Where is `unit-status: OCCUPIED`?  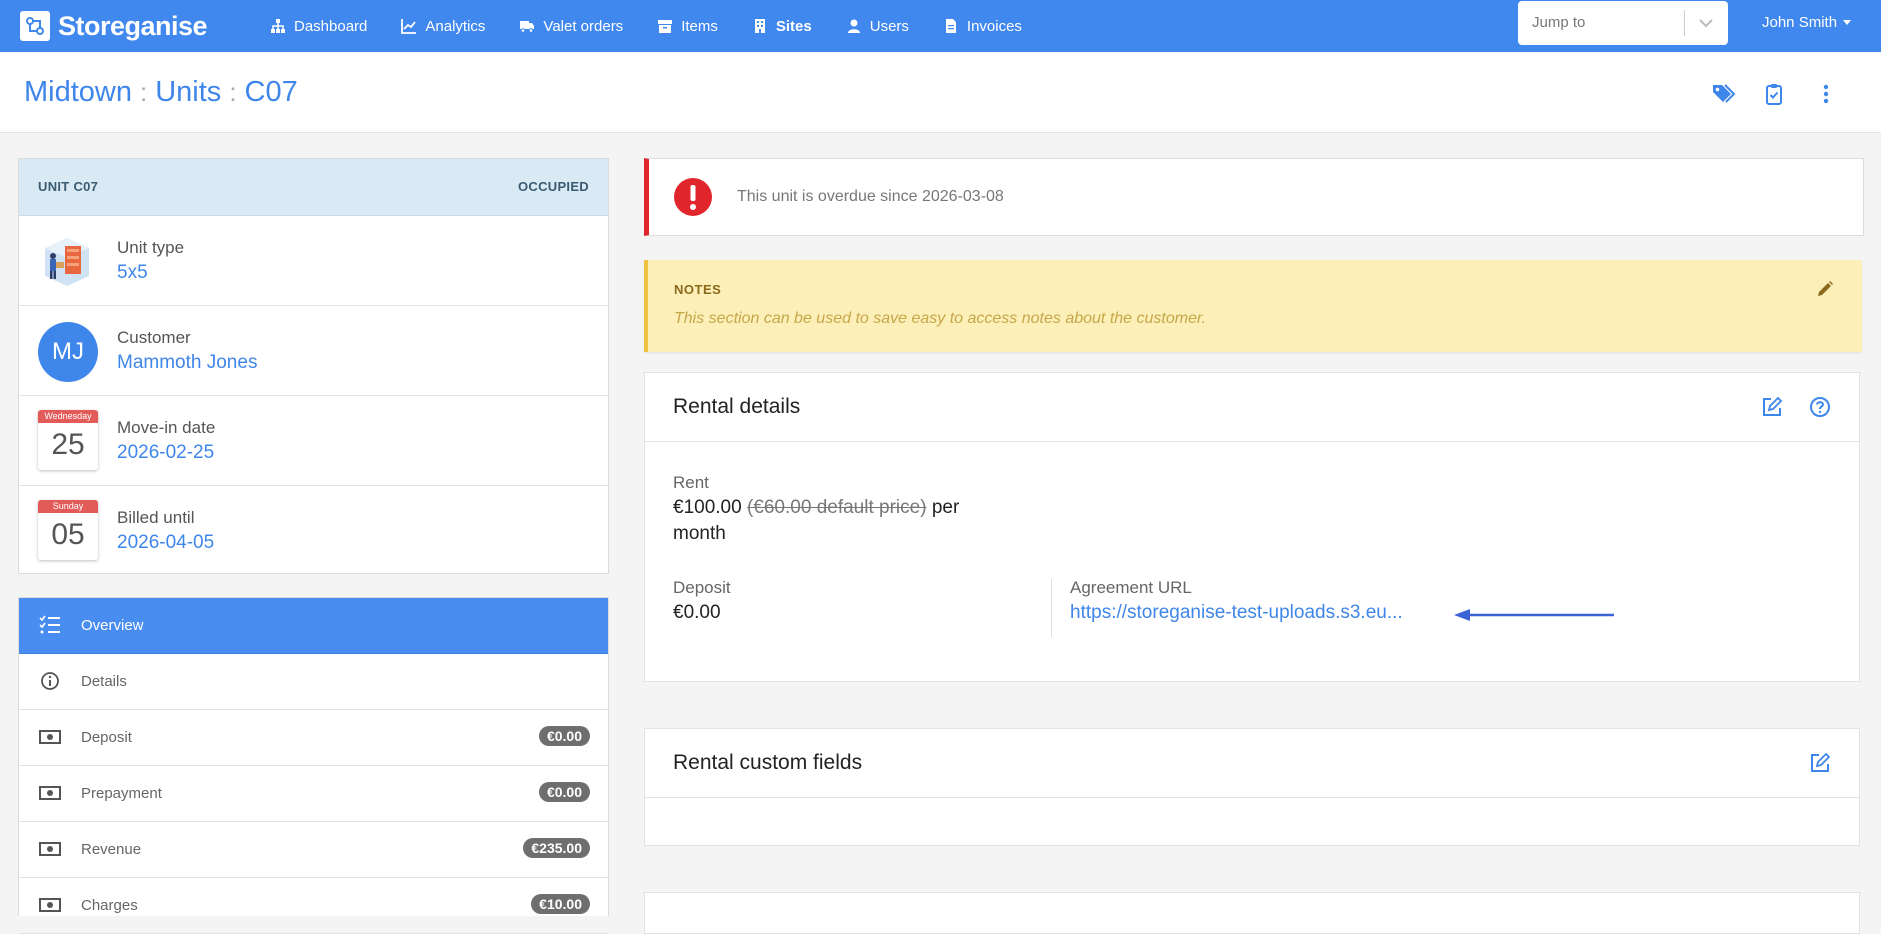
unit-status: OCCUPIED is located at coordinates (553, 186).